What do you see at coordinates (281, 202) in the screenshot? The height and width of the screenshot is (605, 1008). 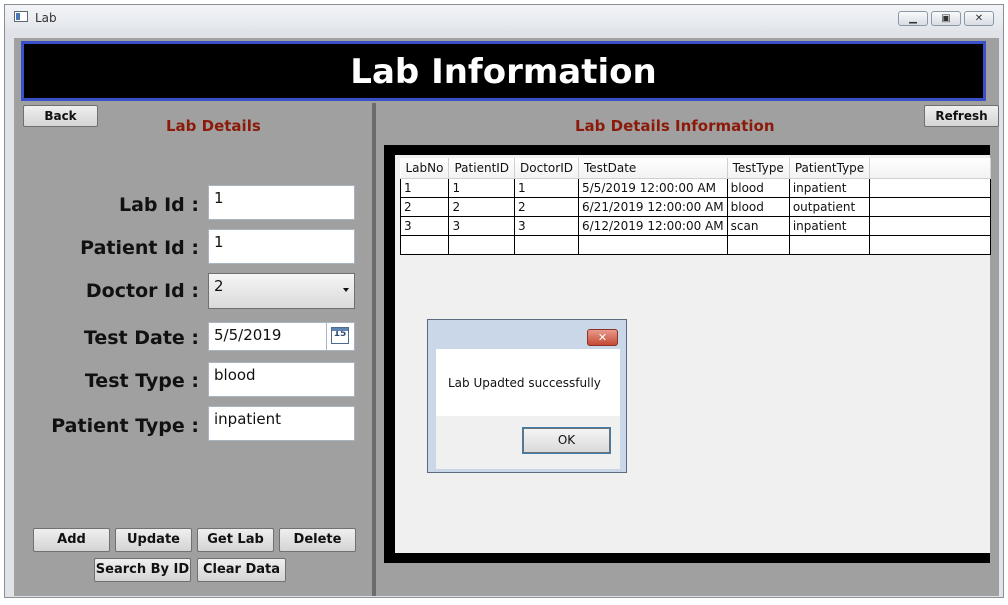 I see `lab-id-input: 1` at bounding box center [281, 202].